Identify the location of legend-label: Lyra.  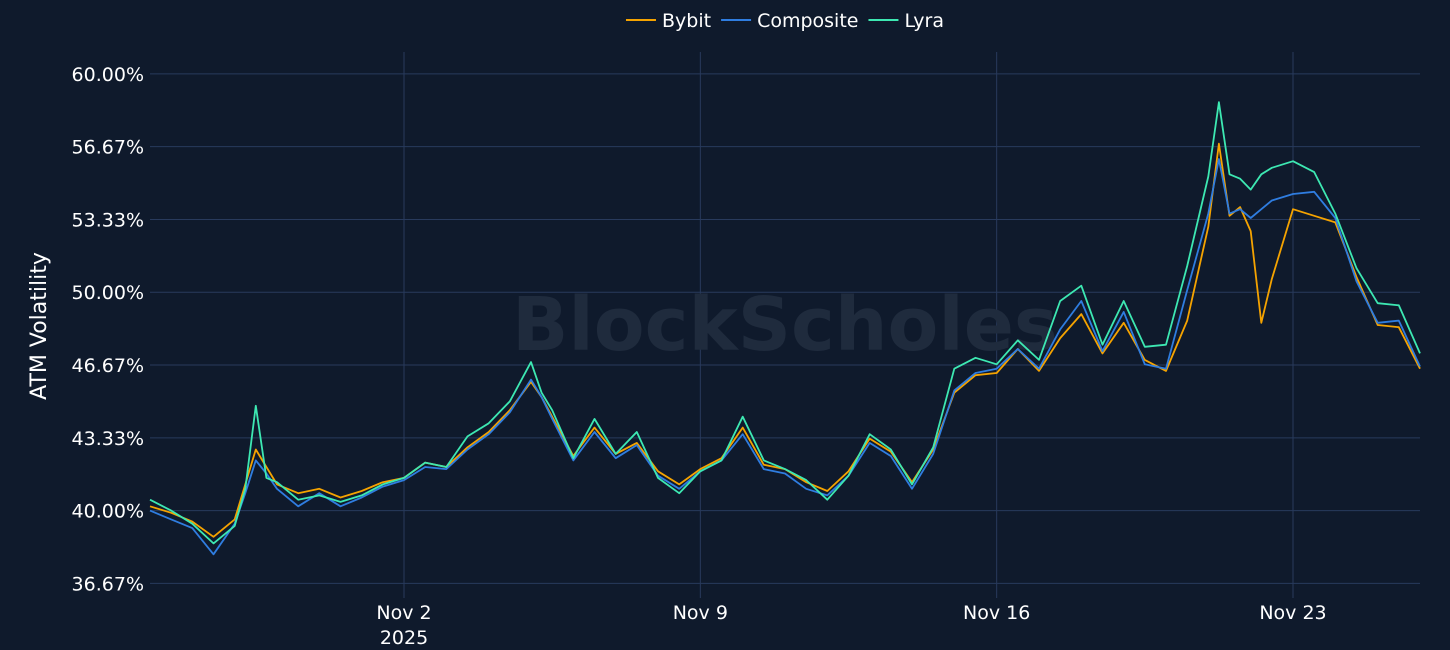
(924, 21).